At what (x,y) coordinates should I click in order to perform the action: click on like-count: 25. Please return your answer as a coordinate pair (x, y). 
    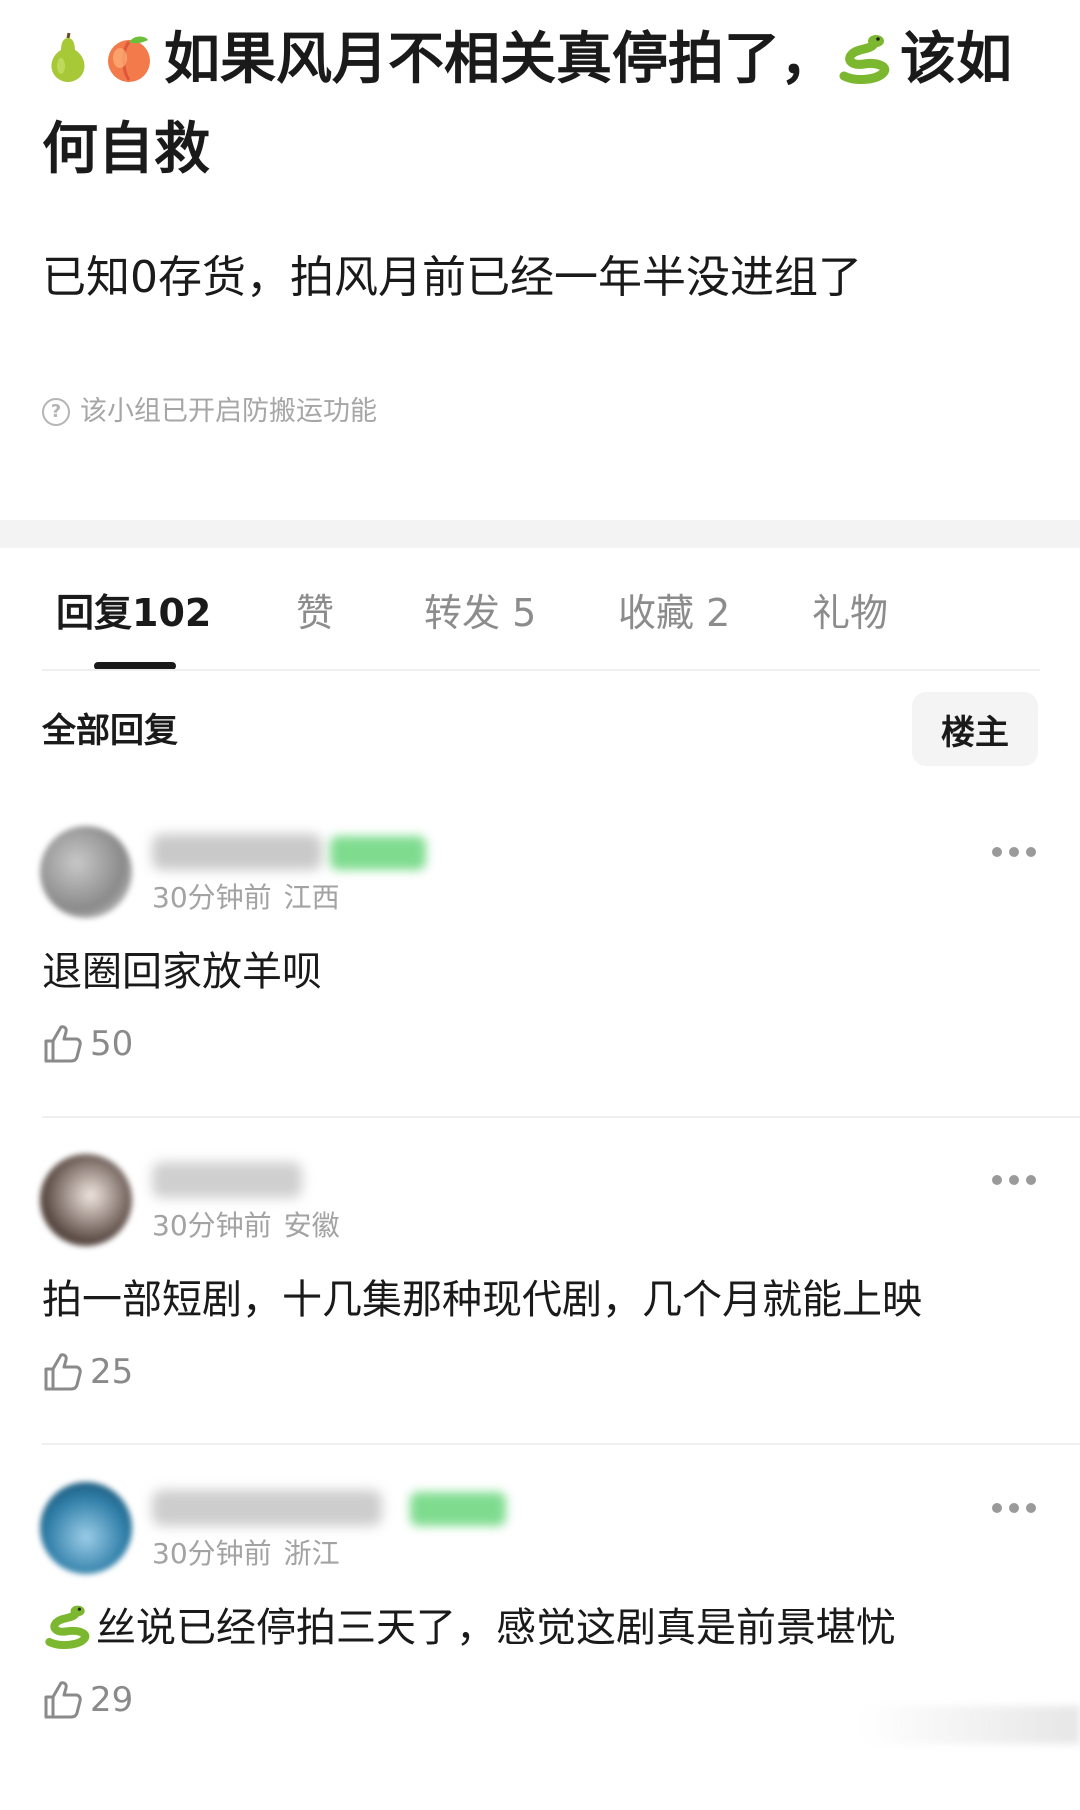
    Looking at the image, I should click on (112, 1372).